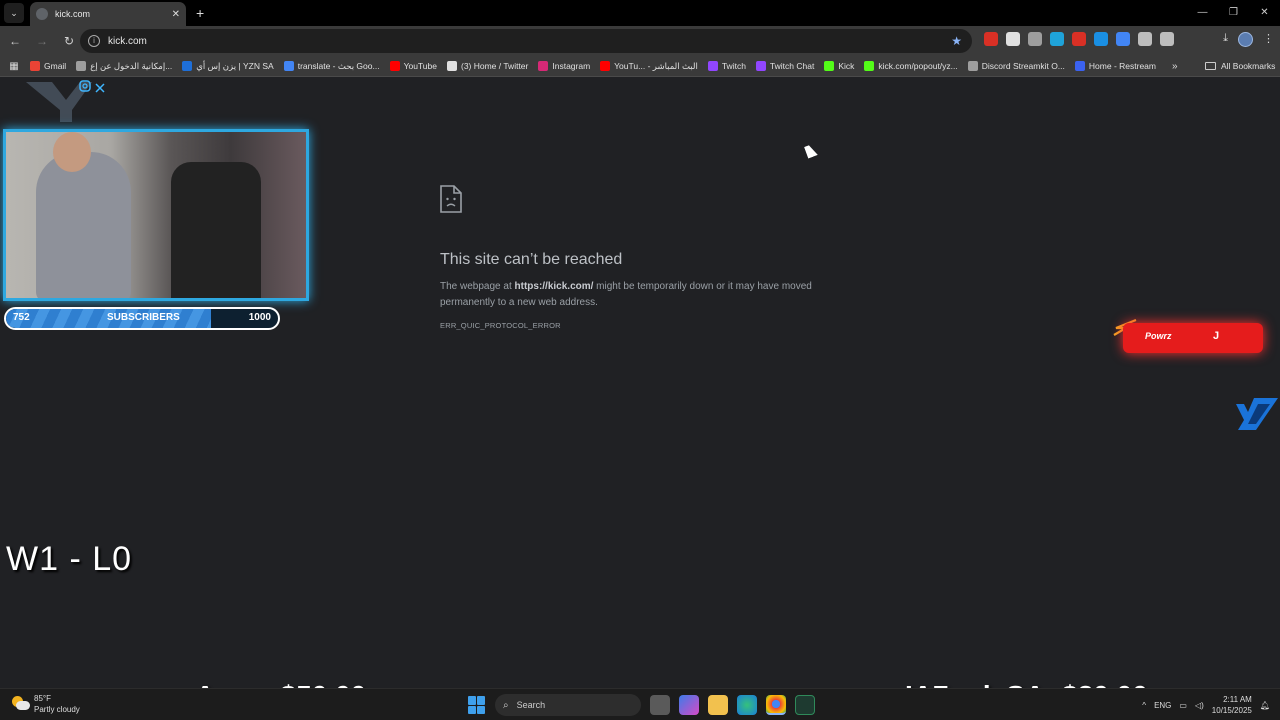 Image resolution: width=1280 pixels, height=720 pixels. I want to click on app-icon, so click(805, 705).